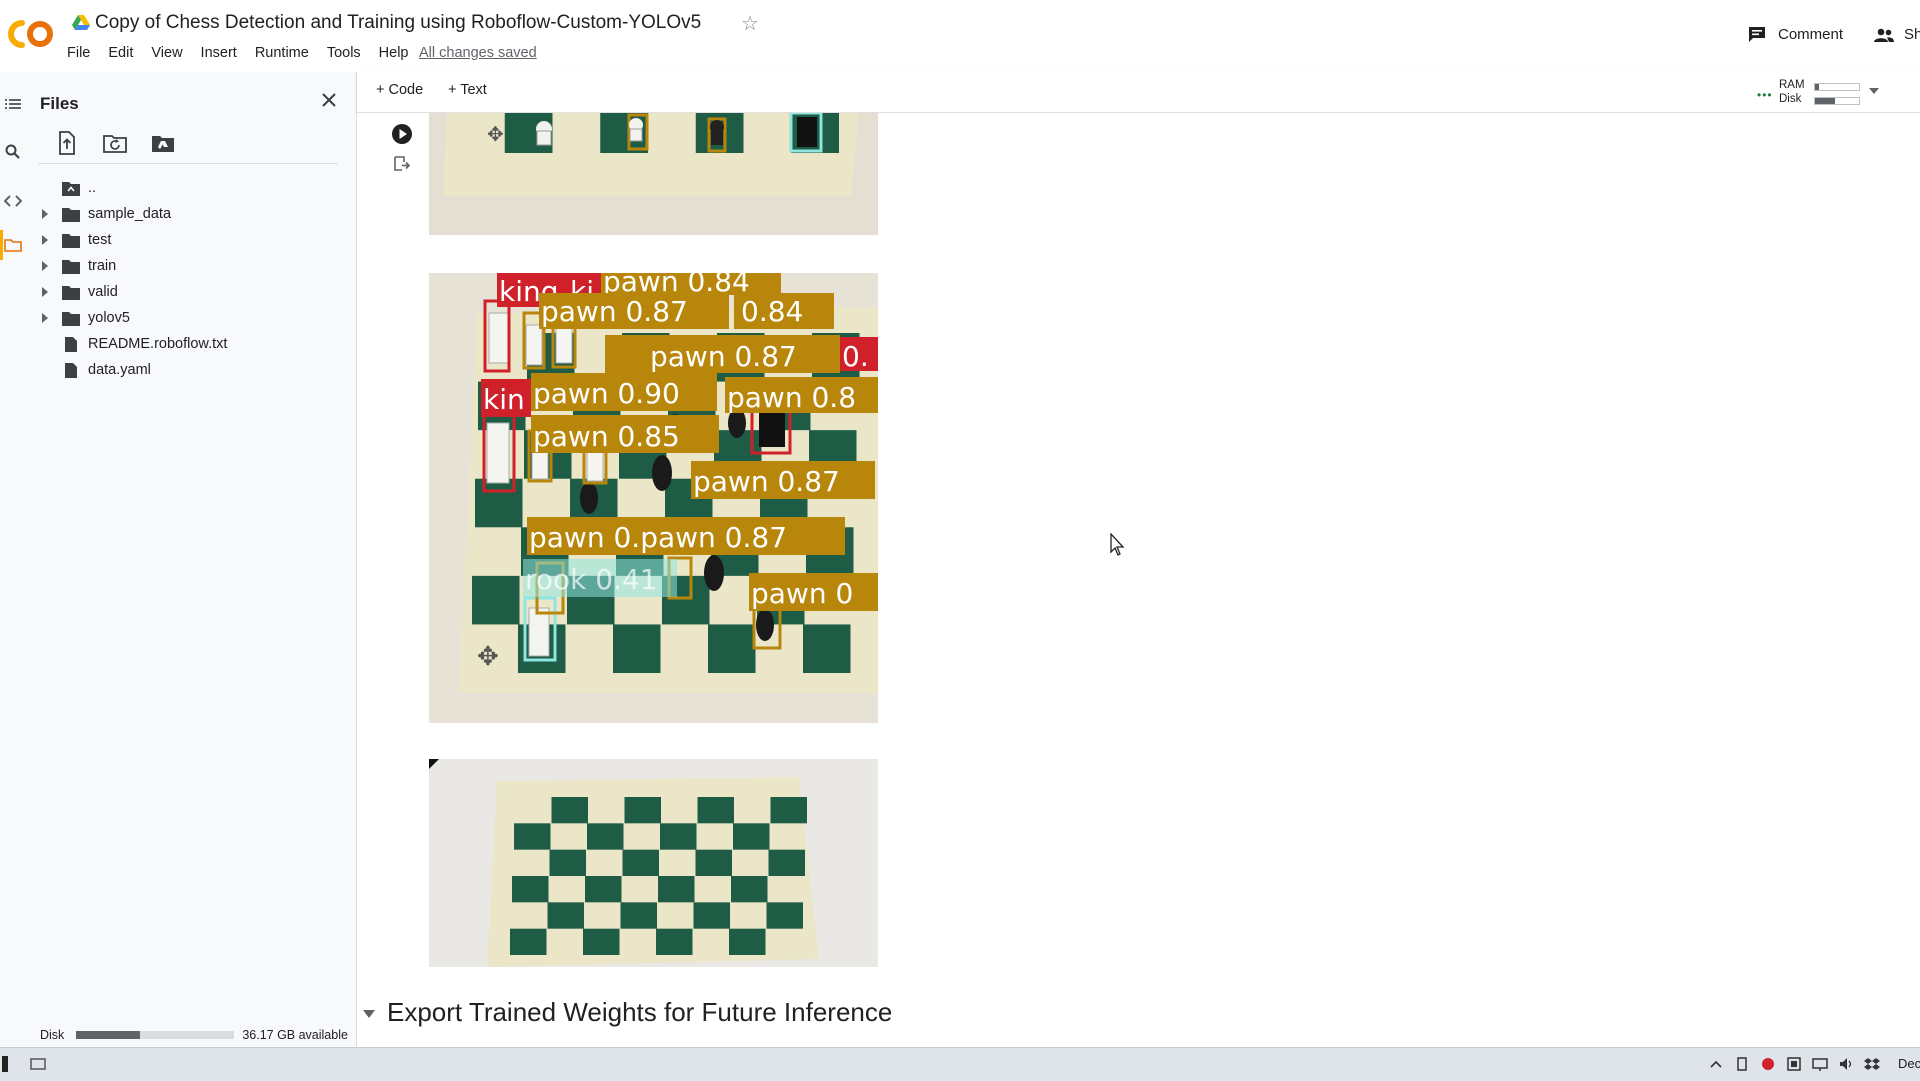 The width and height of the screenshot is (1920, 1081). Describe the element at coordinates (186, 345) in the screenshot. I see `file-tree-item: README.roboflow.txt` at that location.